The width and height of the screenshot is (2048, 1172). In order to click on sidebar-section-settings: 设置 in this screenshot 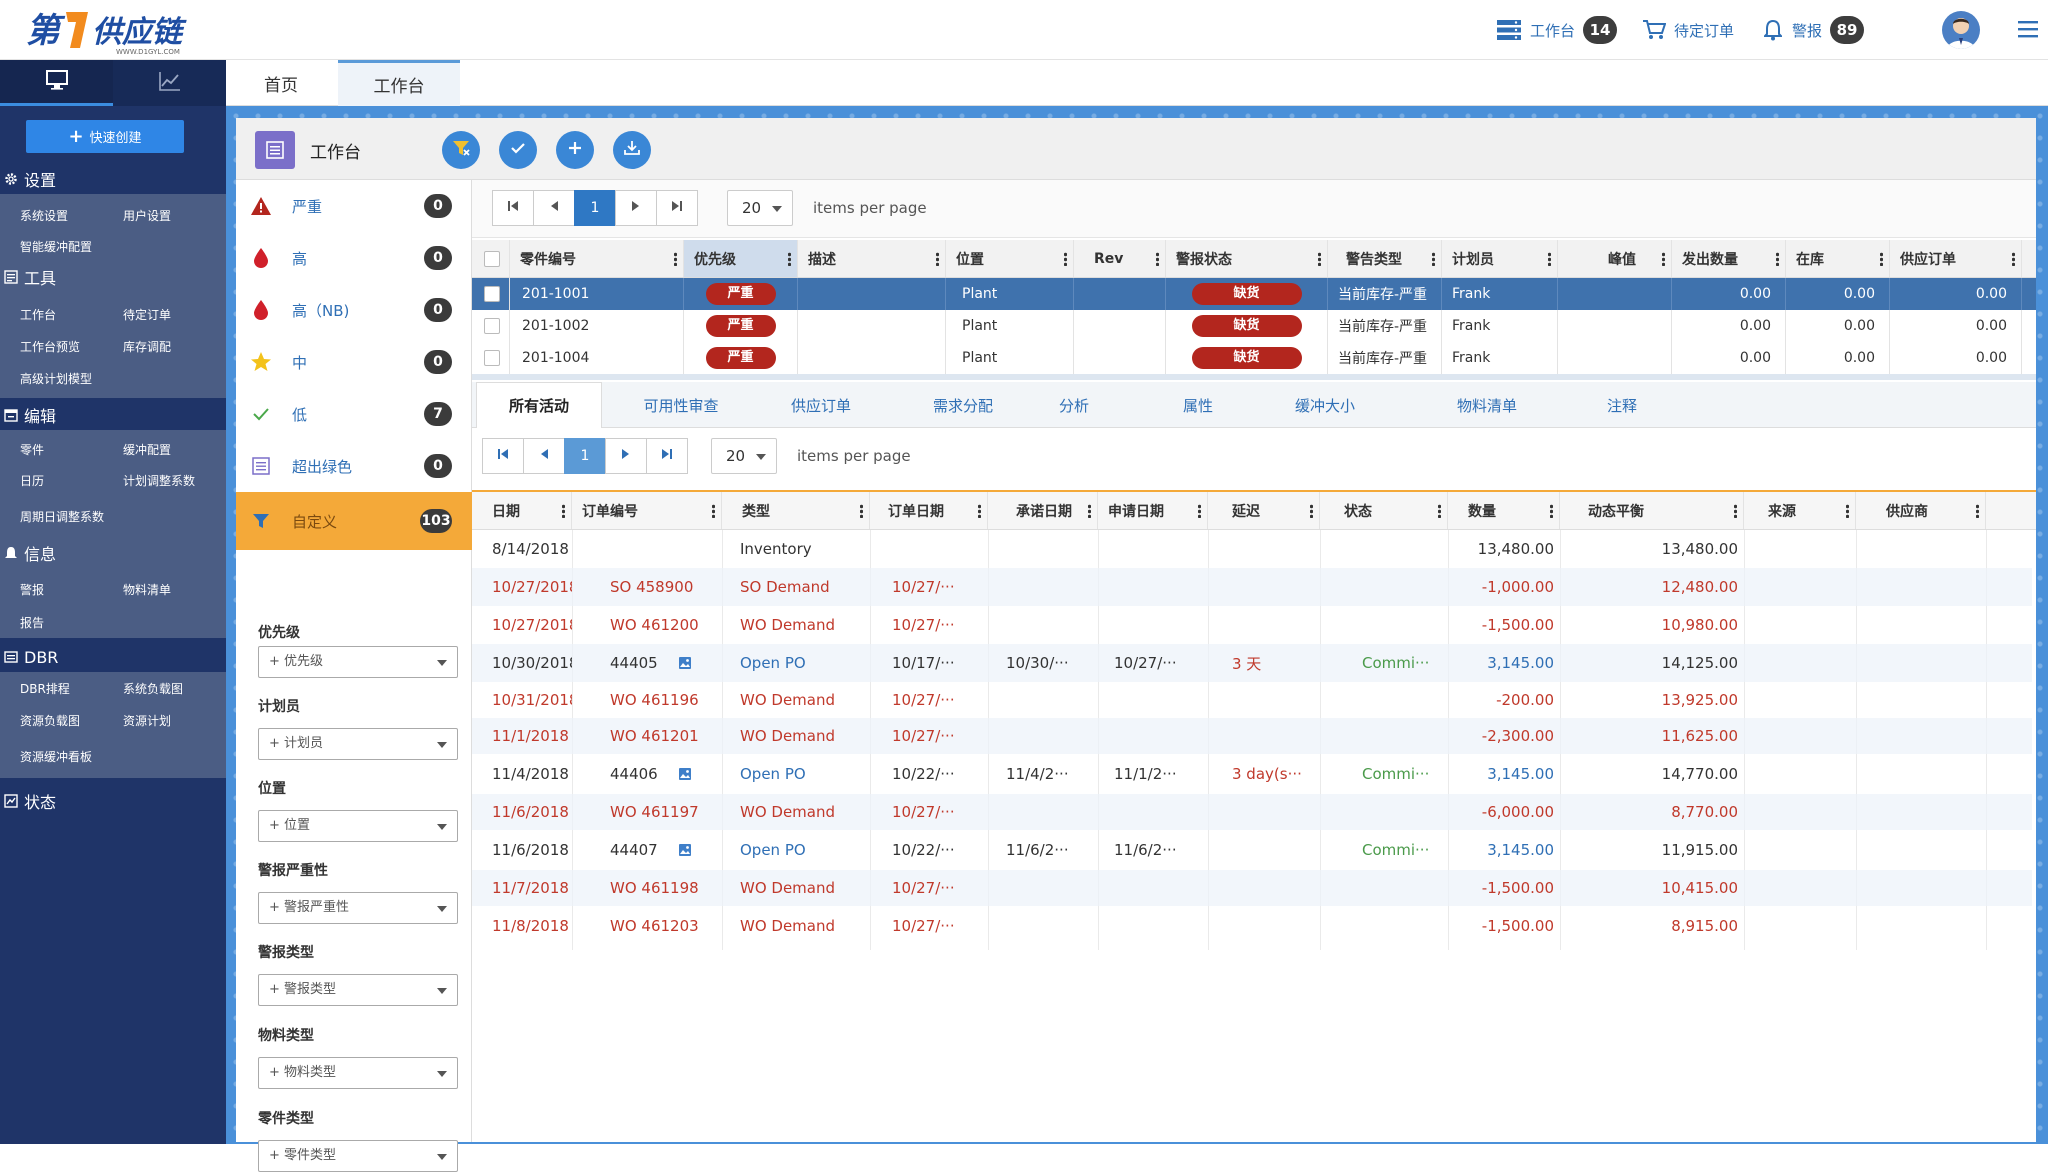, I will do `click(113, 179)`.